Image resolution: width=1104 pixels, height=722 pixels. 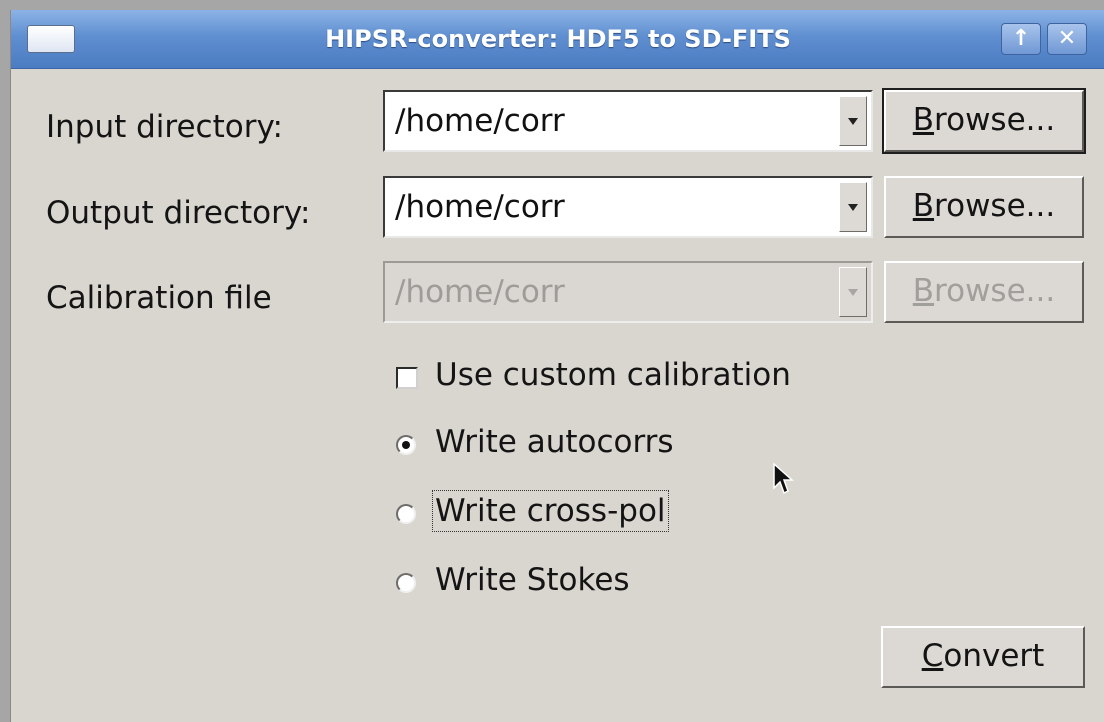 I want to click on convert-button: Convert, so click(x=983, y=657).